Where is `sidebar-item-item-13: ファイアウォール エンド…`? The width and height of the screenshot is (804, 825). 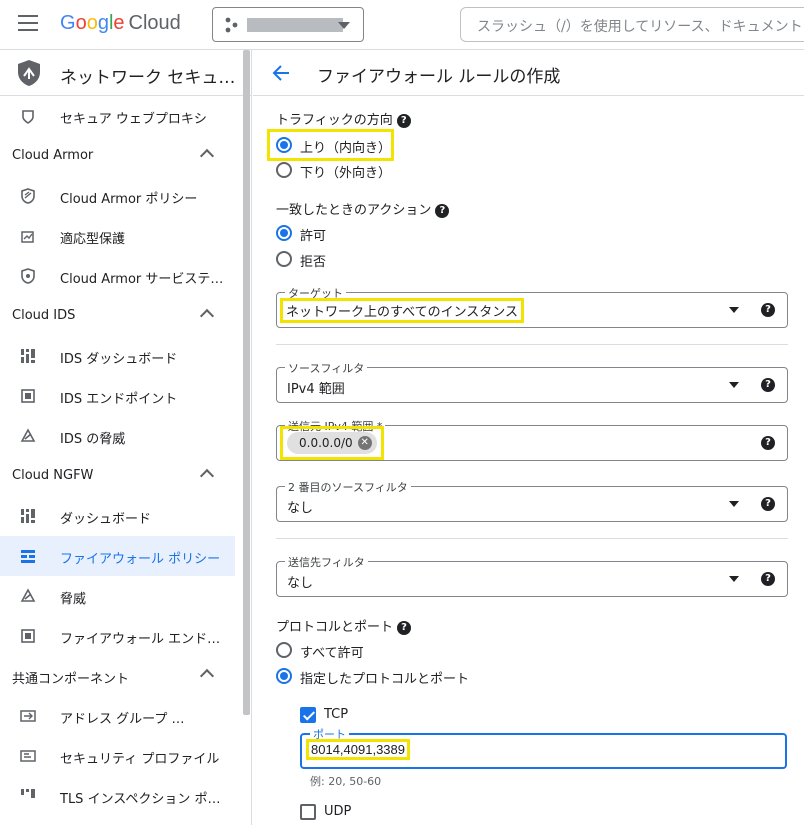 sidebar-item-item-13: ファイアウォール エンド… is located at coordinates (125, 636).